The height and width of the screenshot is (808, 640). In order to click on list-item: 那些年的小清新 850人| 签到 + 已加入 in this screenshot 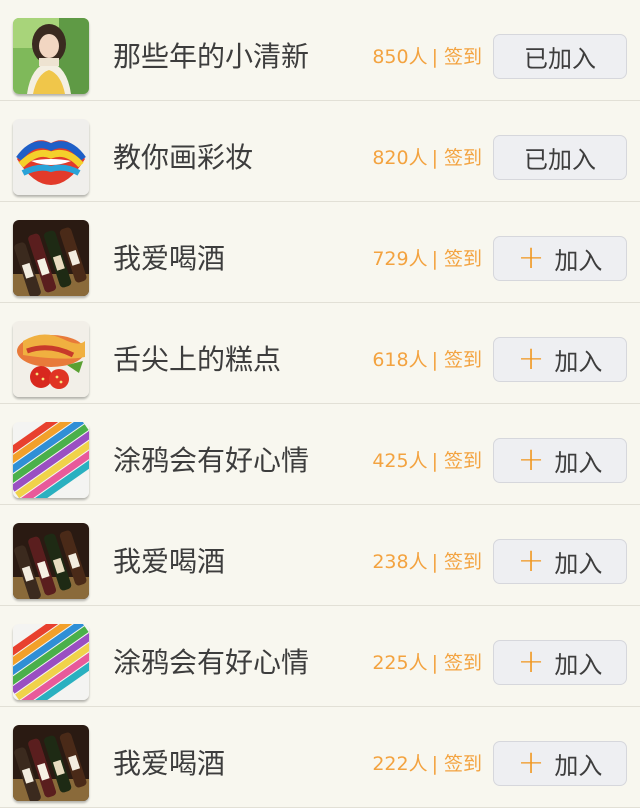, I will do `click(320, 50)`.